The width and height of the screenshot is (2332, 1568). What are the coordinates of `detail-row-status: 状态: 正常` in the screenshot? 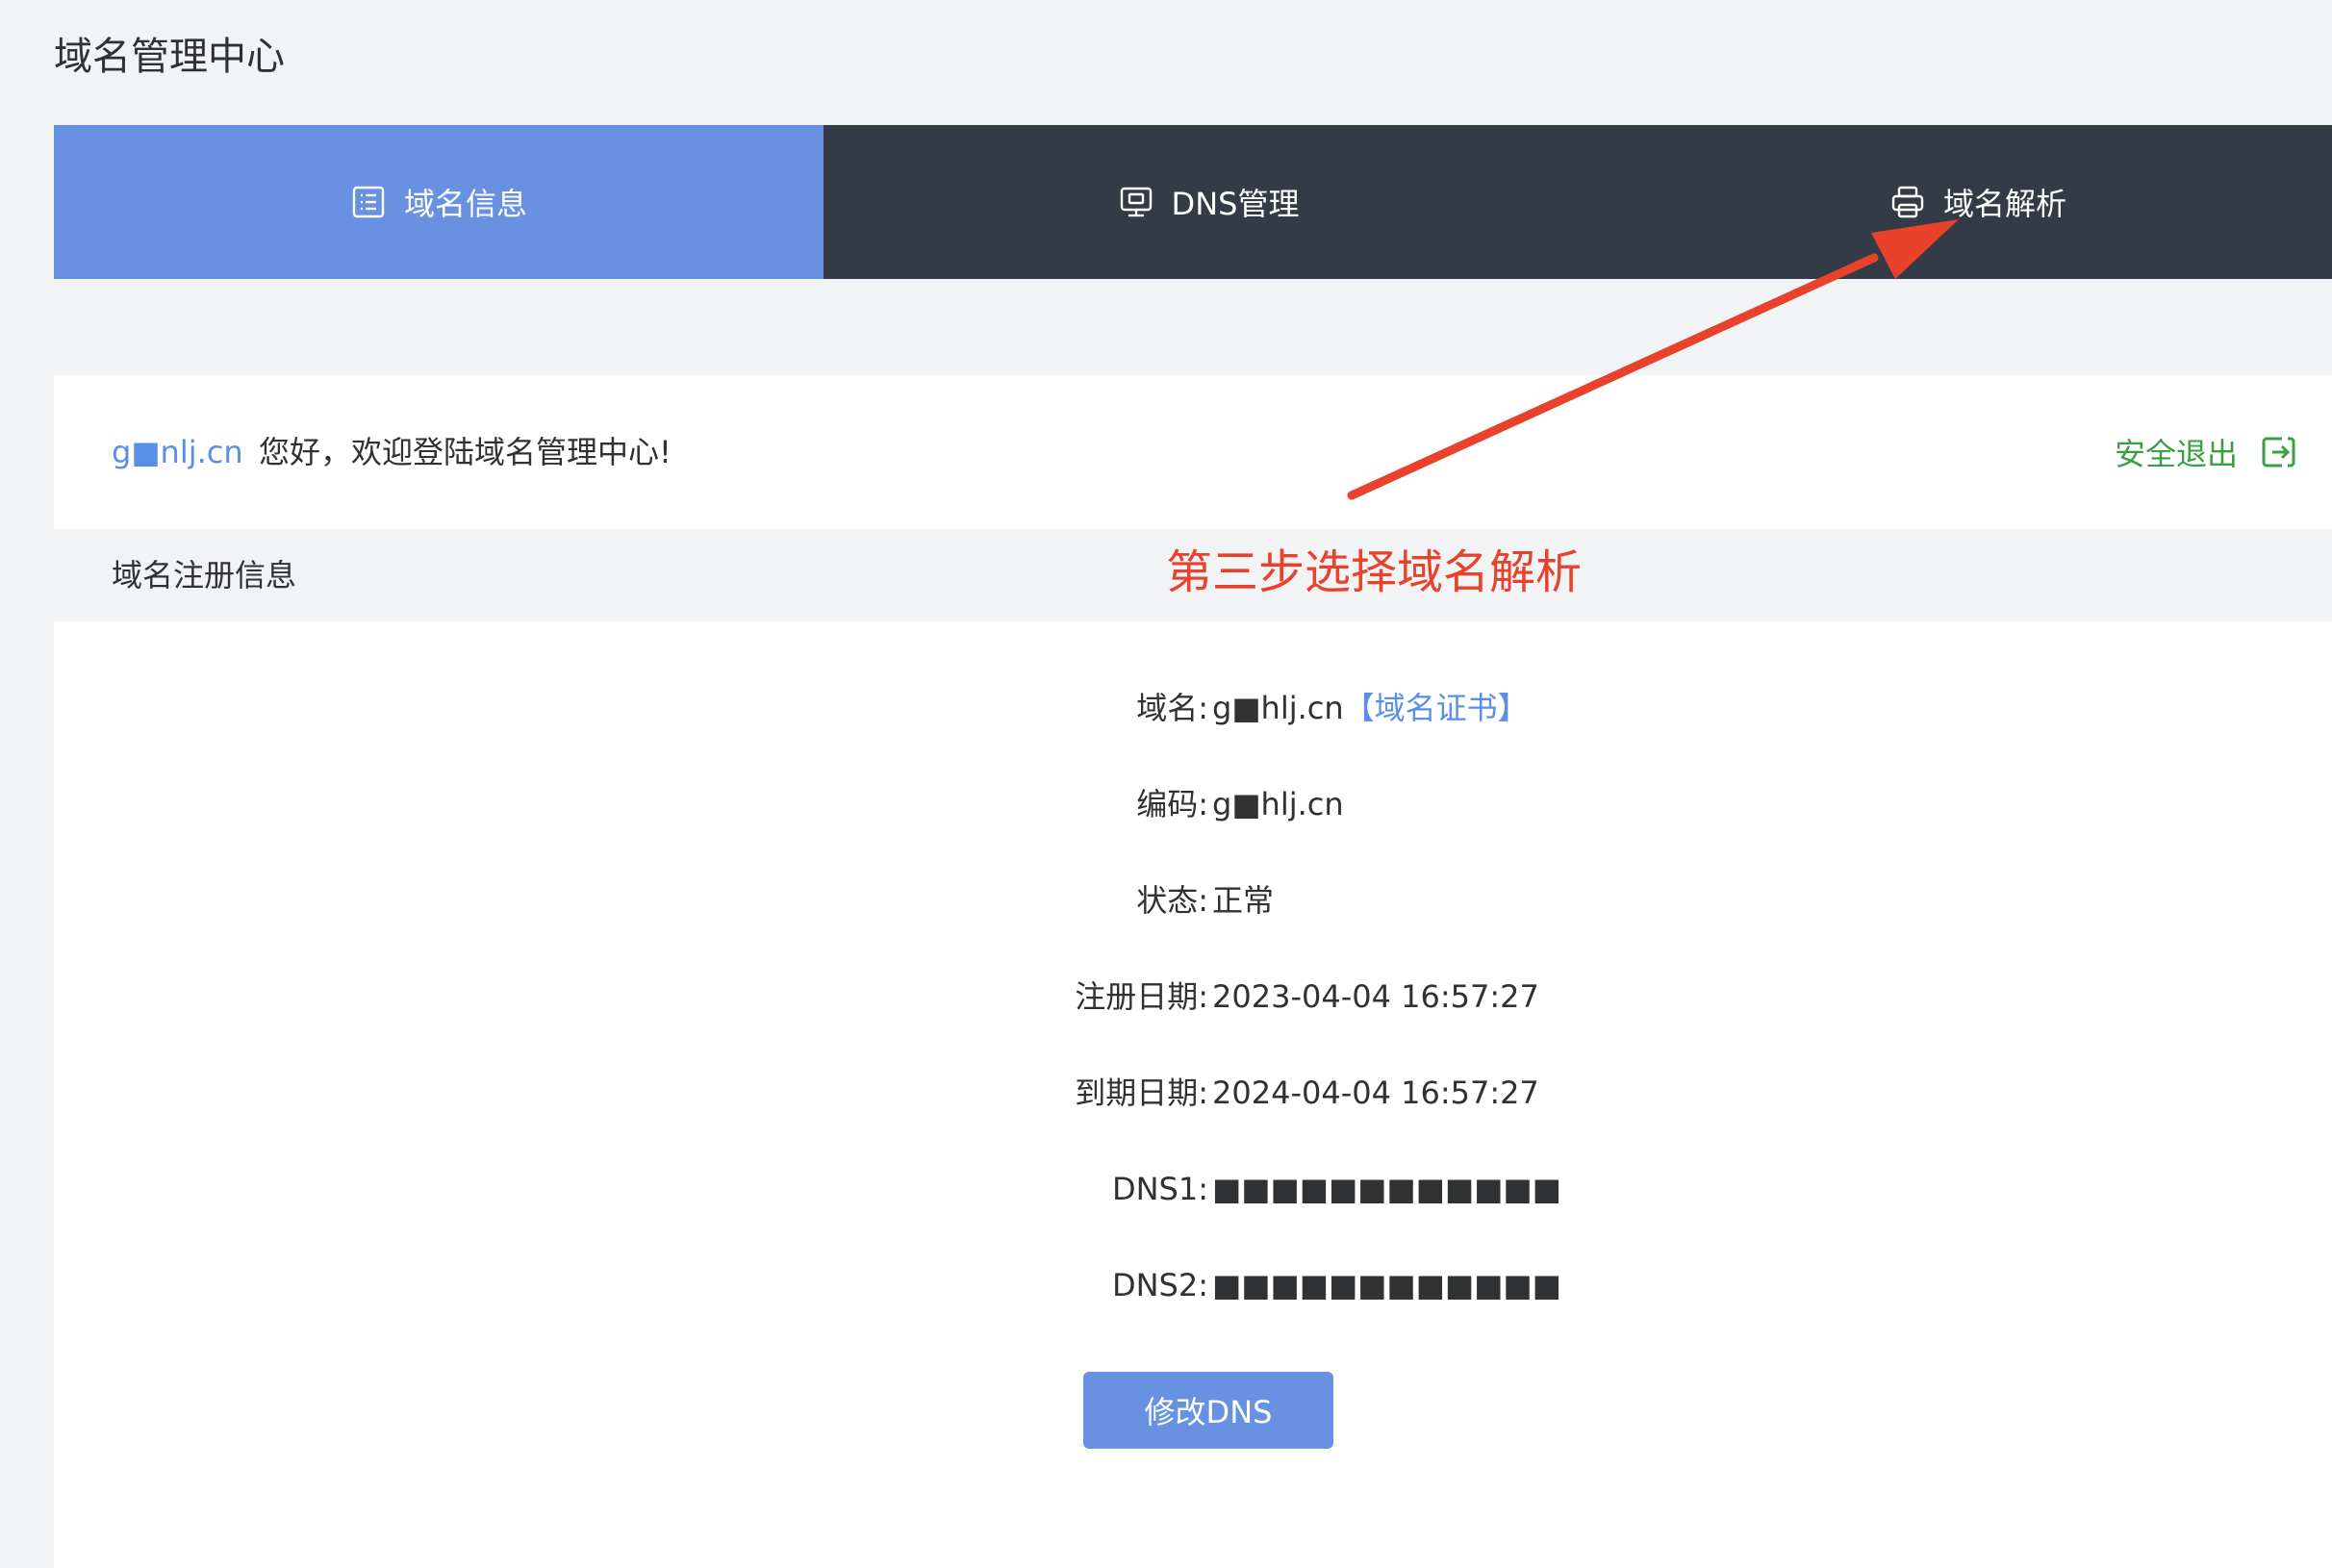 It's located at (664, 900).